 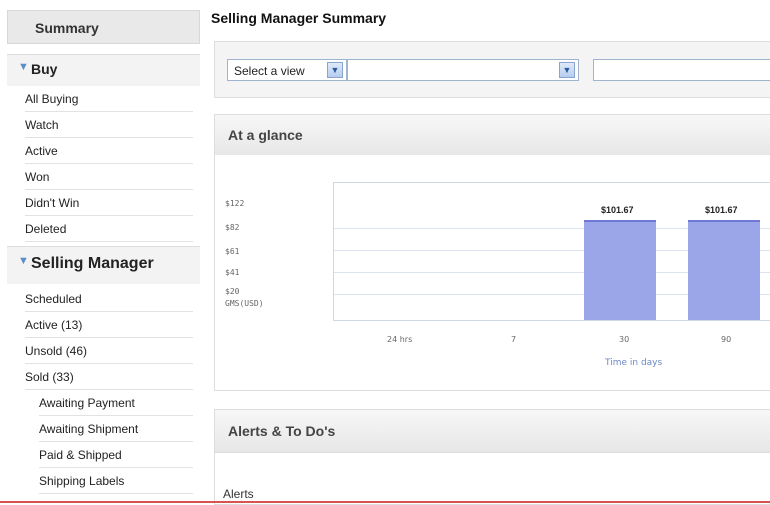 What do you see at coordinates (116, 455) in the screenshot?
I see `sidebar-item-paid-shipped: Paid & Shipped` at bounding box center [116, 455].